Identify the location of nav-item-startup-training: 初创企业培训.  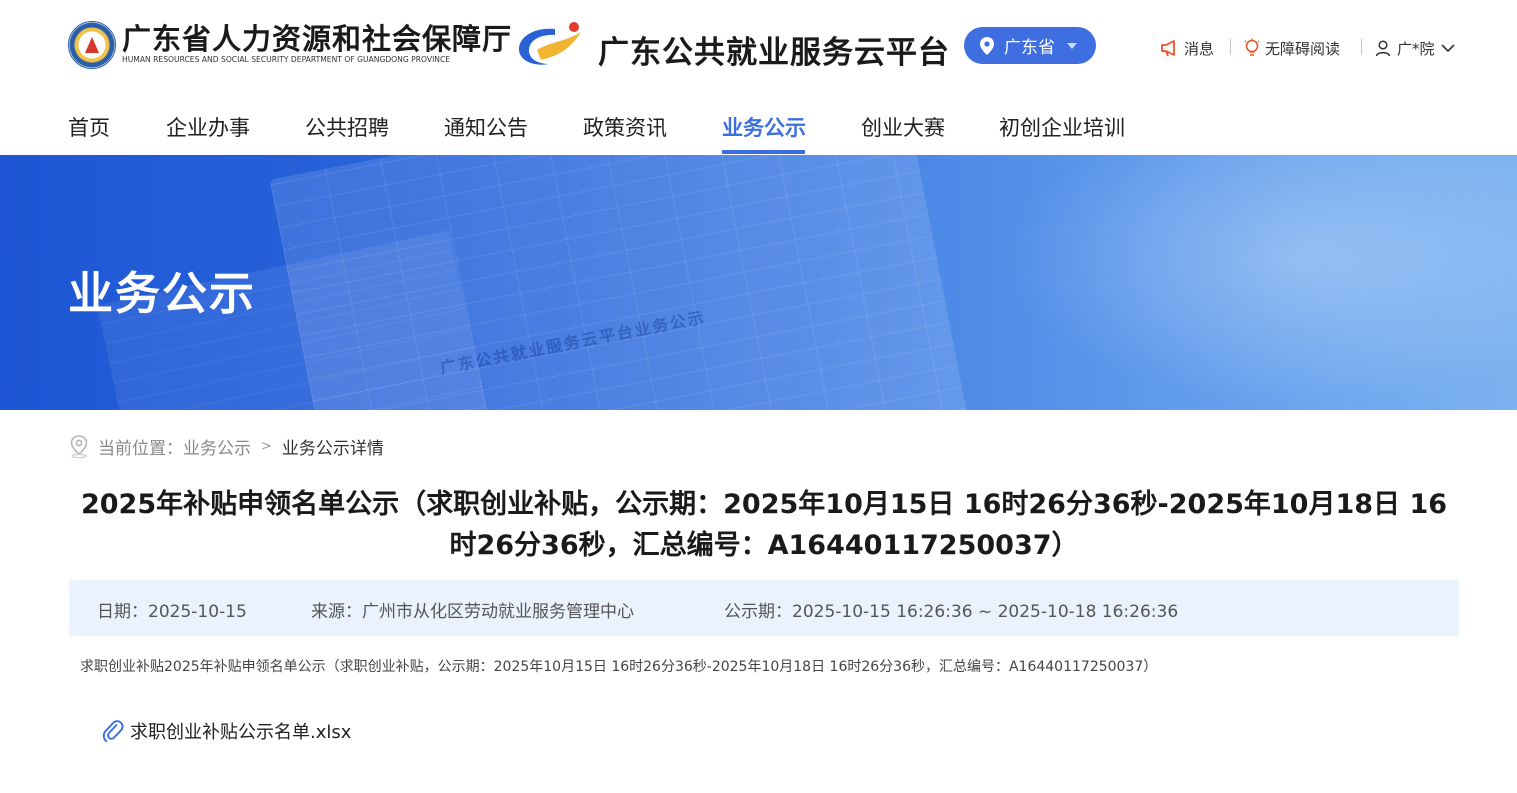
(1062, 127).